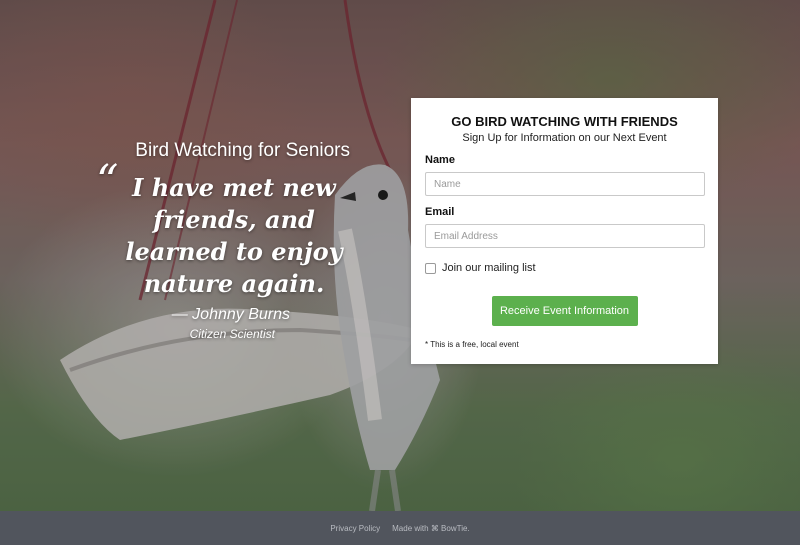  I want to click on footer: Privacy Policy Made with ⌘ BowTie., so click(400, 528).